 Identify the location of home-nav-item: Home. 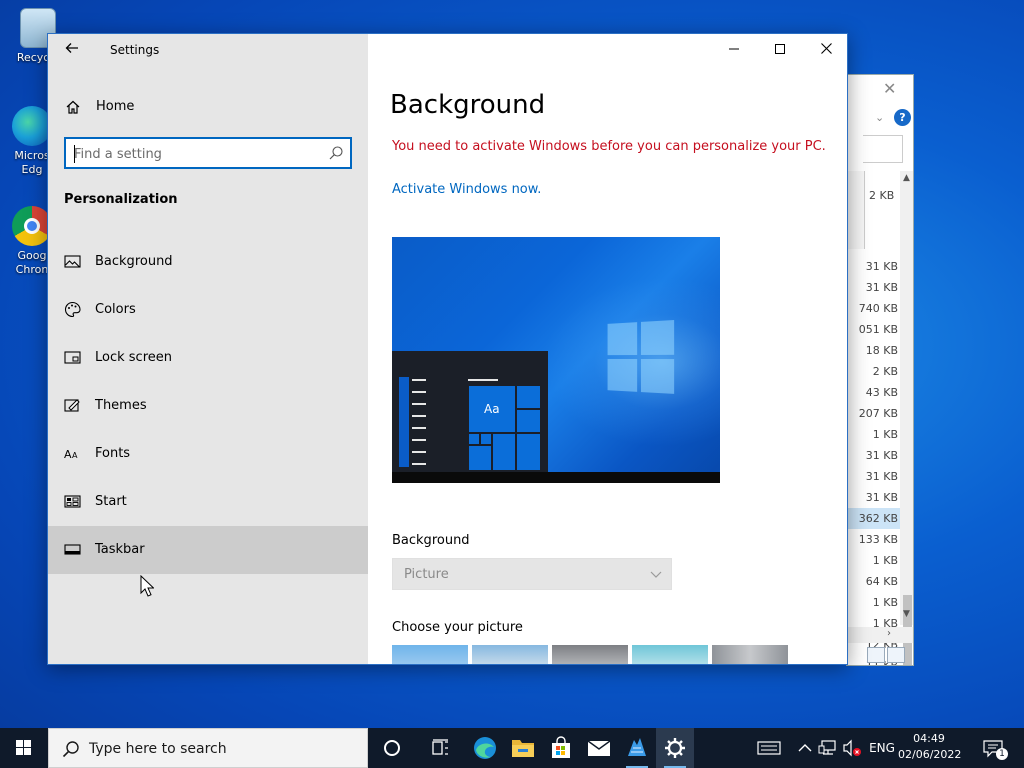
(208, 107).